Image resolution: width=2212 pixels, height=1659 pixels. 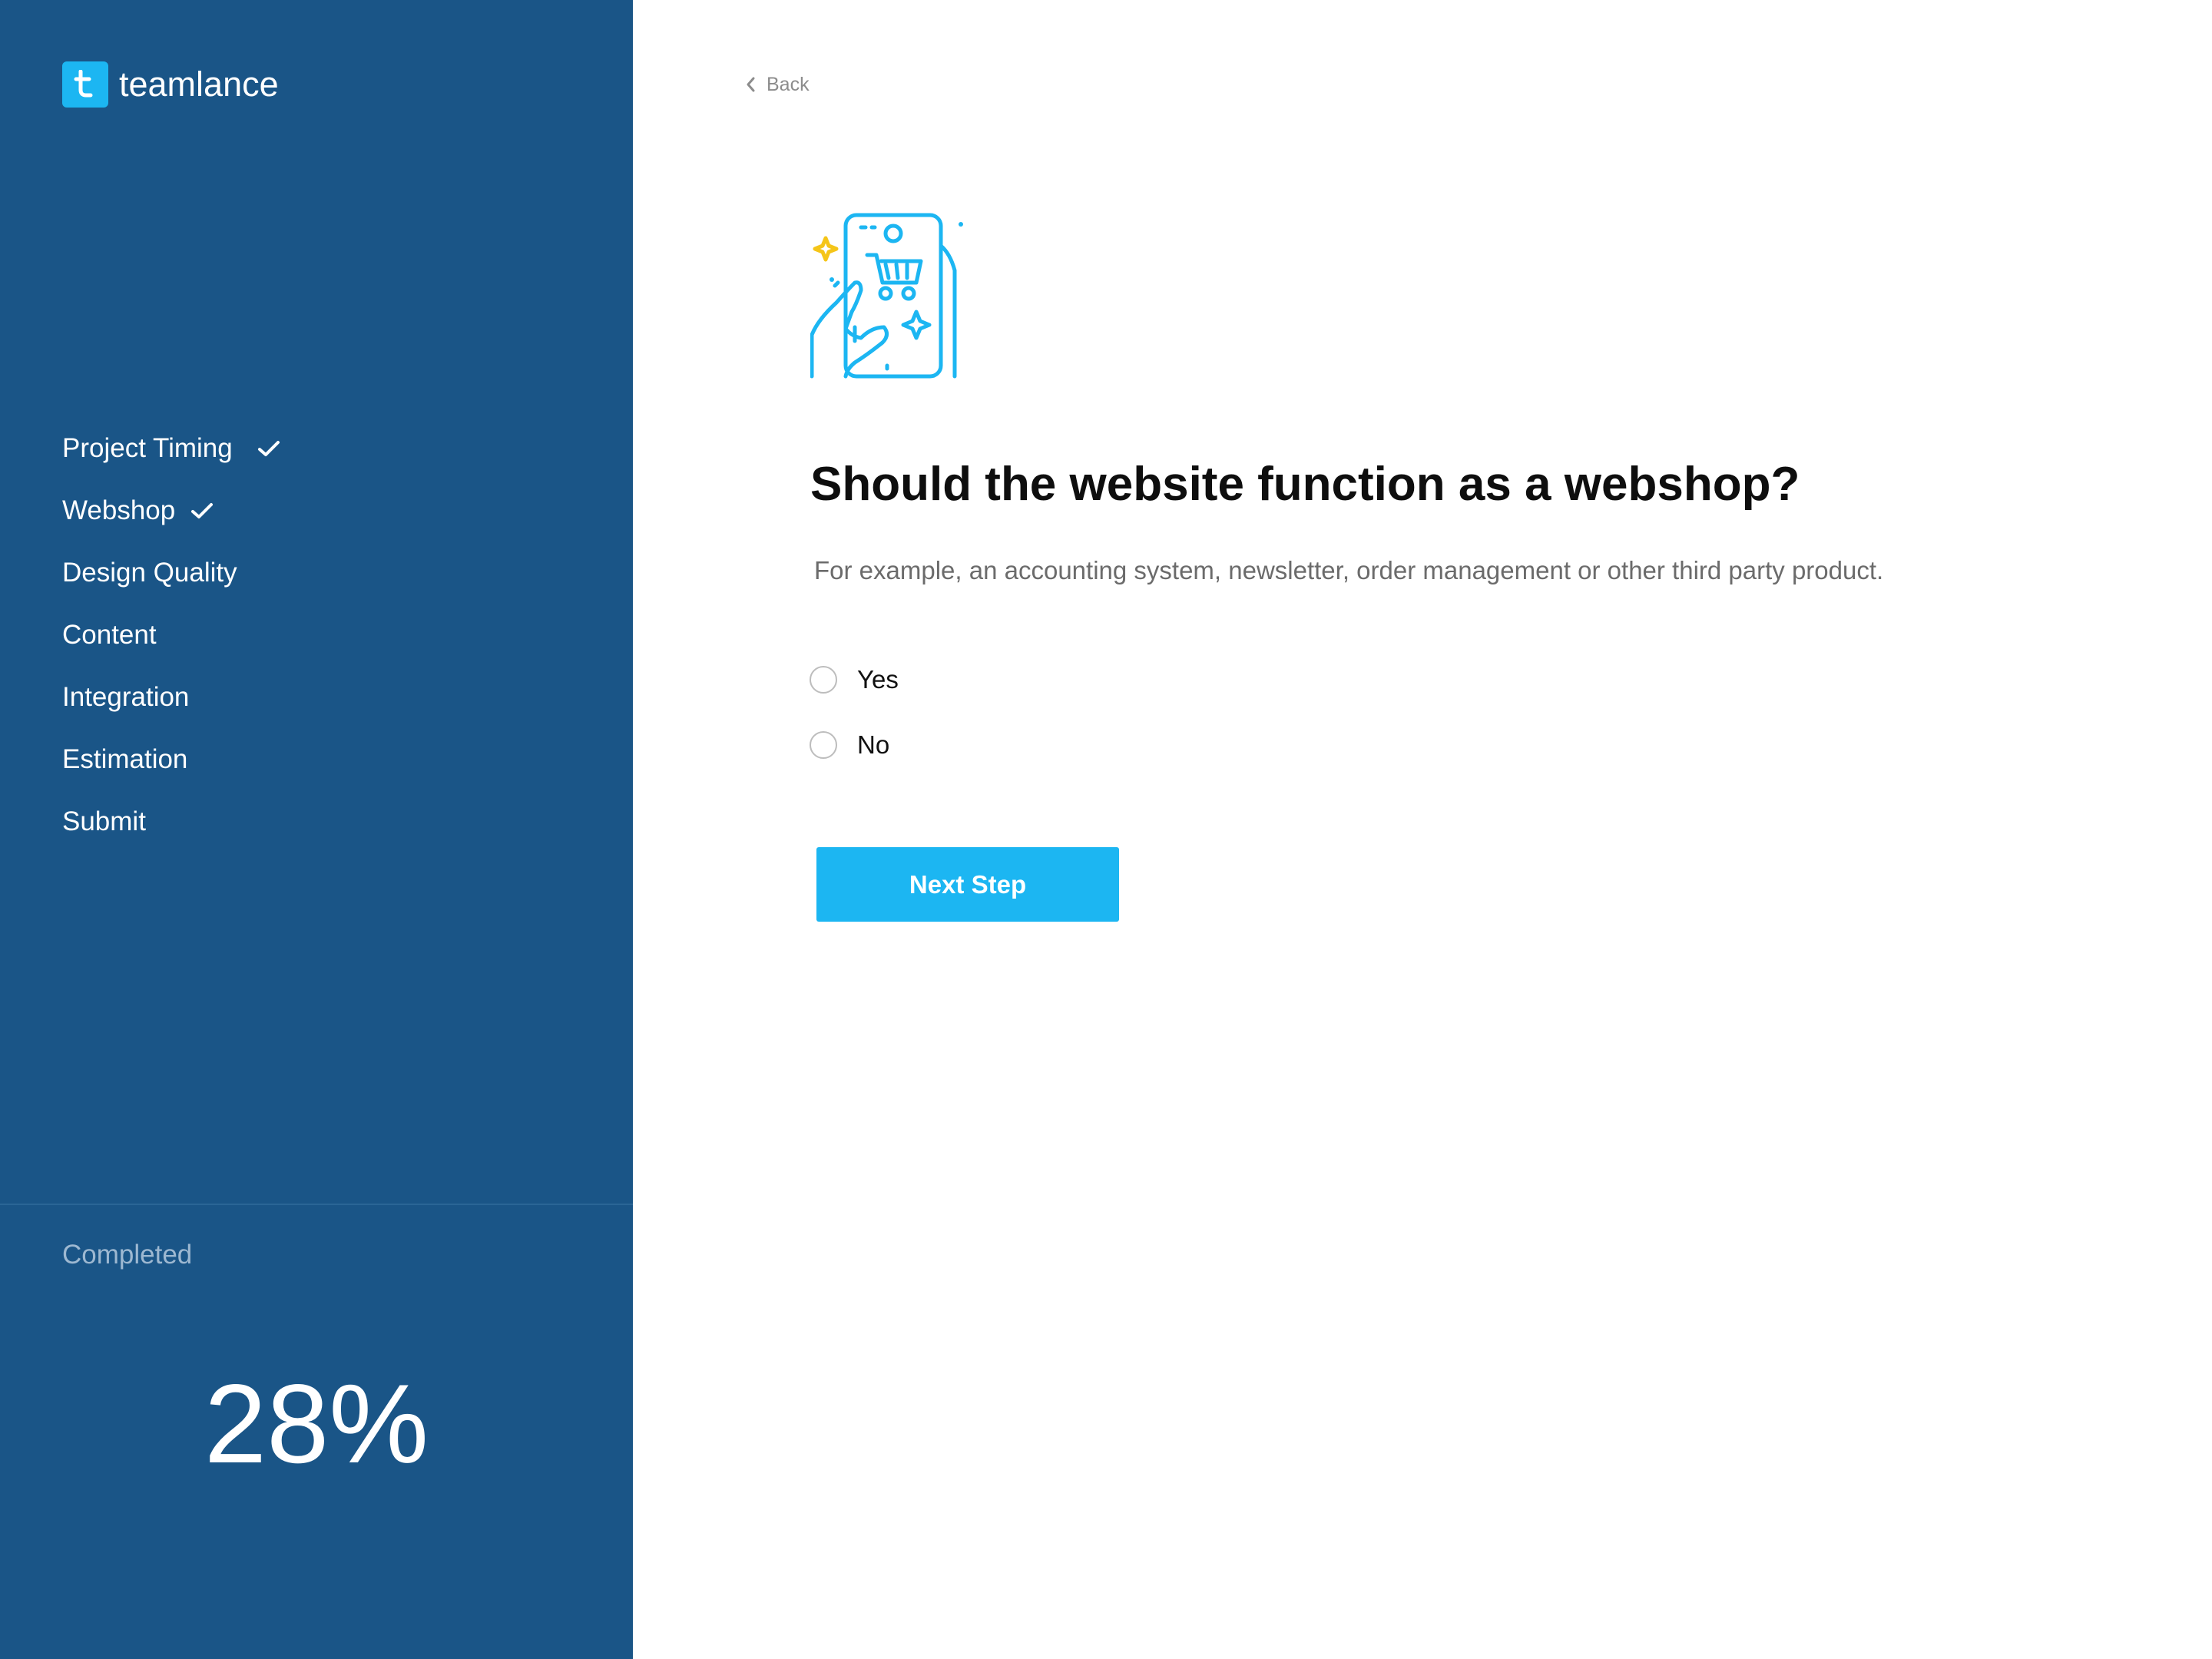 What do you see at coordinates (751, 84) in the screenshot?
I see `chevron-left-icon` at bounding box center [751, 84].